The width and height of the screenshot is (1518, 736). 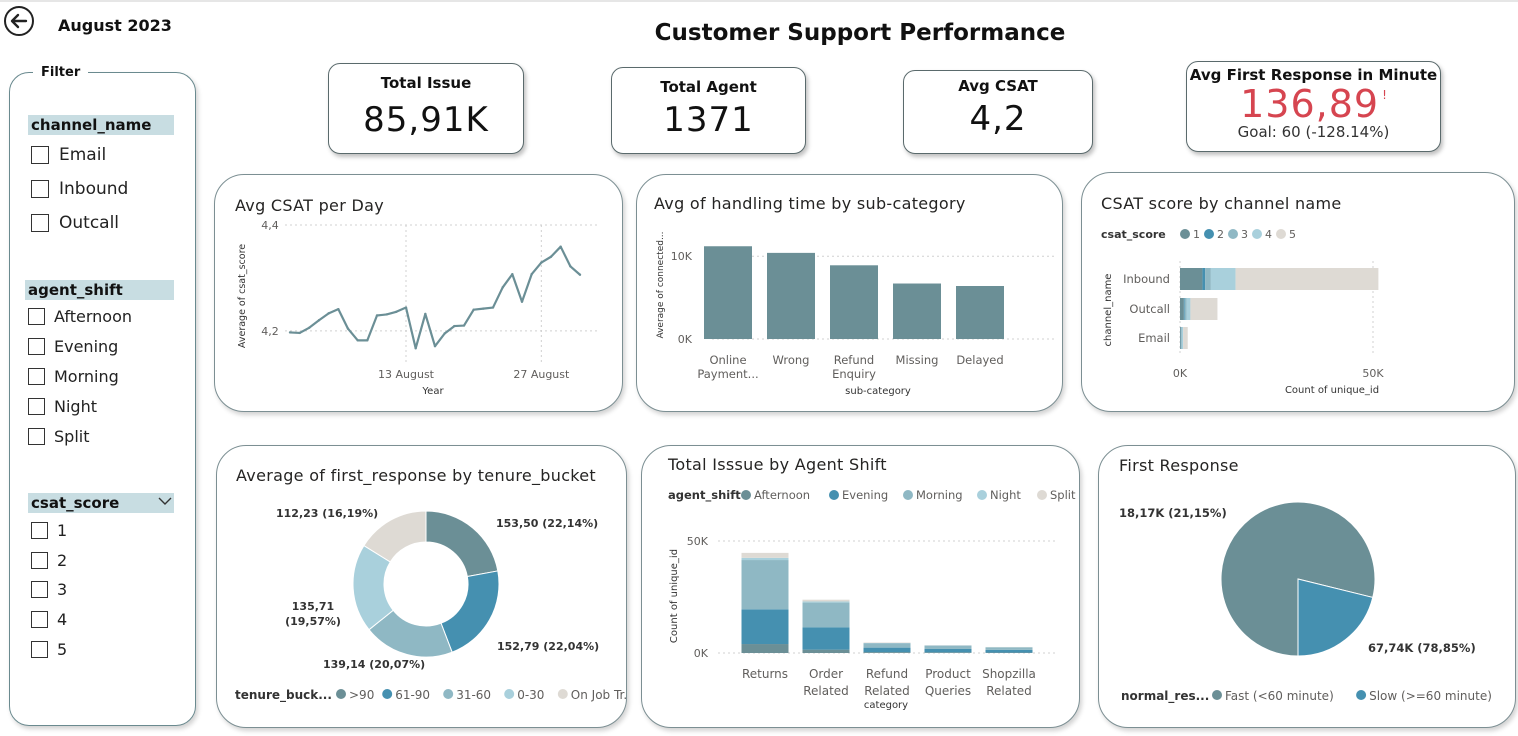 What do you see at coordinates (80, 316) in the screenshot?
I see `slicer-option-afternoon: Afternoon` at bounding box center [80, 316].